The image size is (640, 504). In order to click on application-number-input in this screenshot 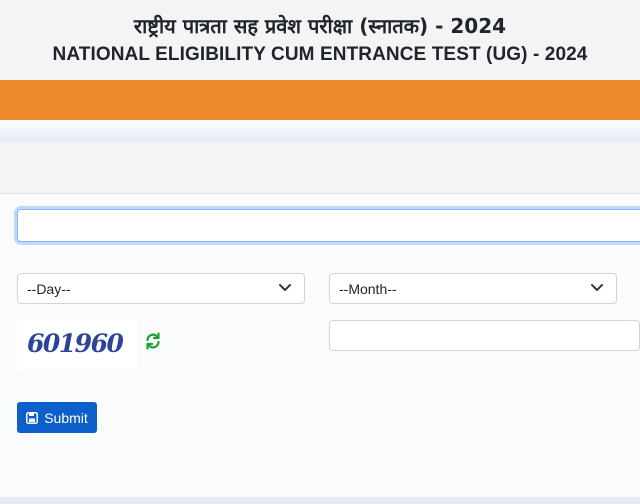, I will do `click(328, 225)`.